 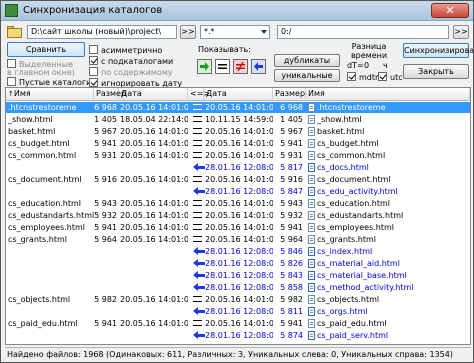 What do you see at coordinates (291, 155) in the screenshot?
I see `right-size-cell: 5 931` at bounding box center [291, 155].